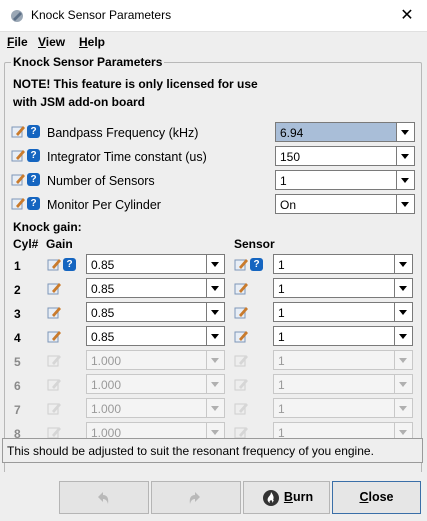 This screenshot has width=427, height=521. Describe the element at coordinates (17, 290) in the screenshot. I see `cylinder-number: 2` at that location.